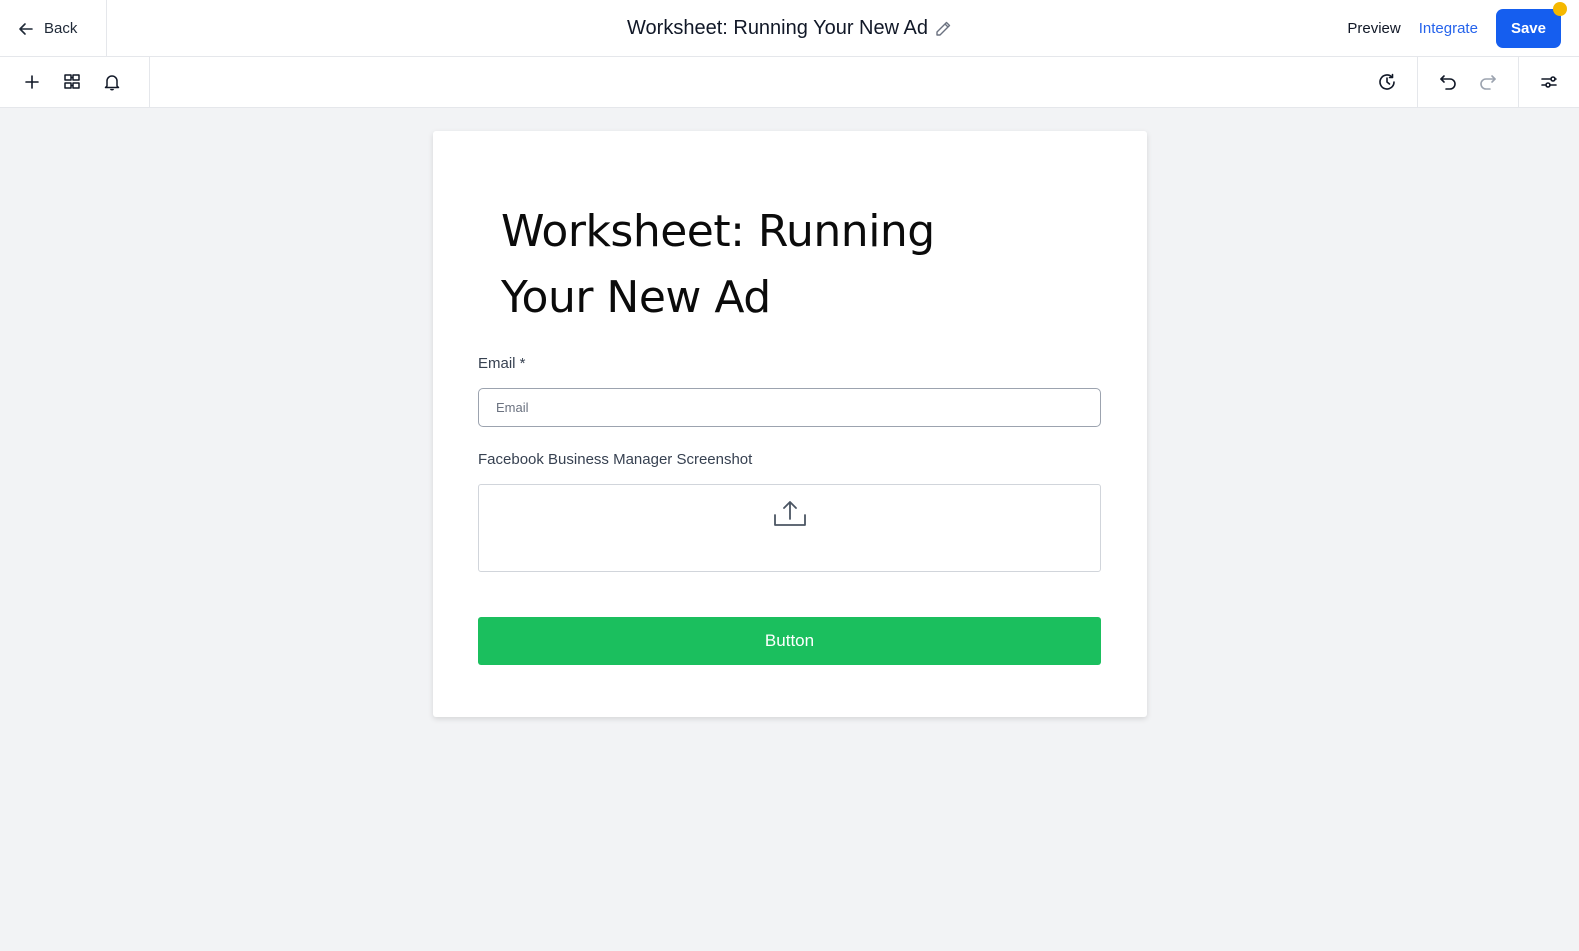 The image size is (1579, 951). I want to click on notifications-button, so click(112, 82).